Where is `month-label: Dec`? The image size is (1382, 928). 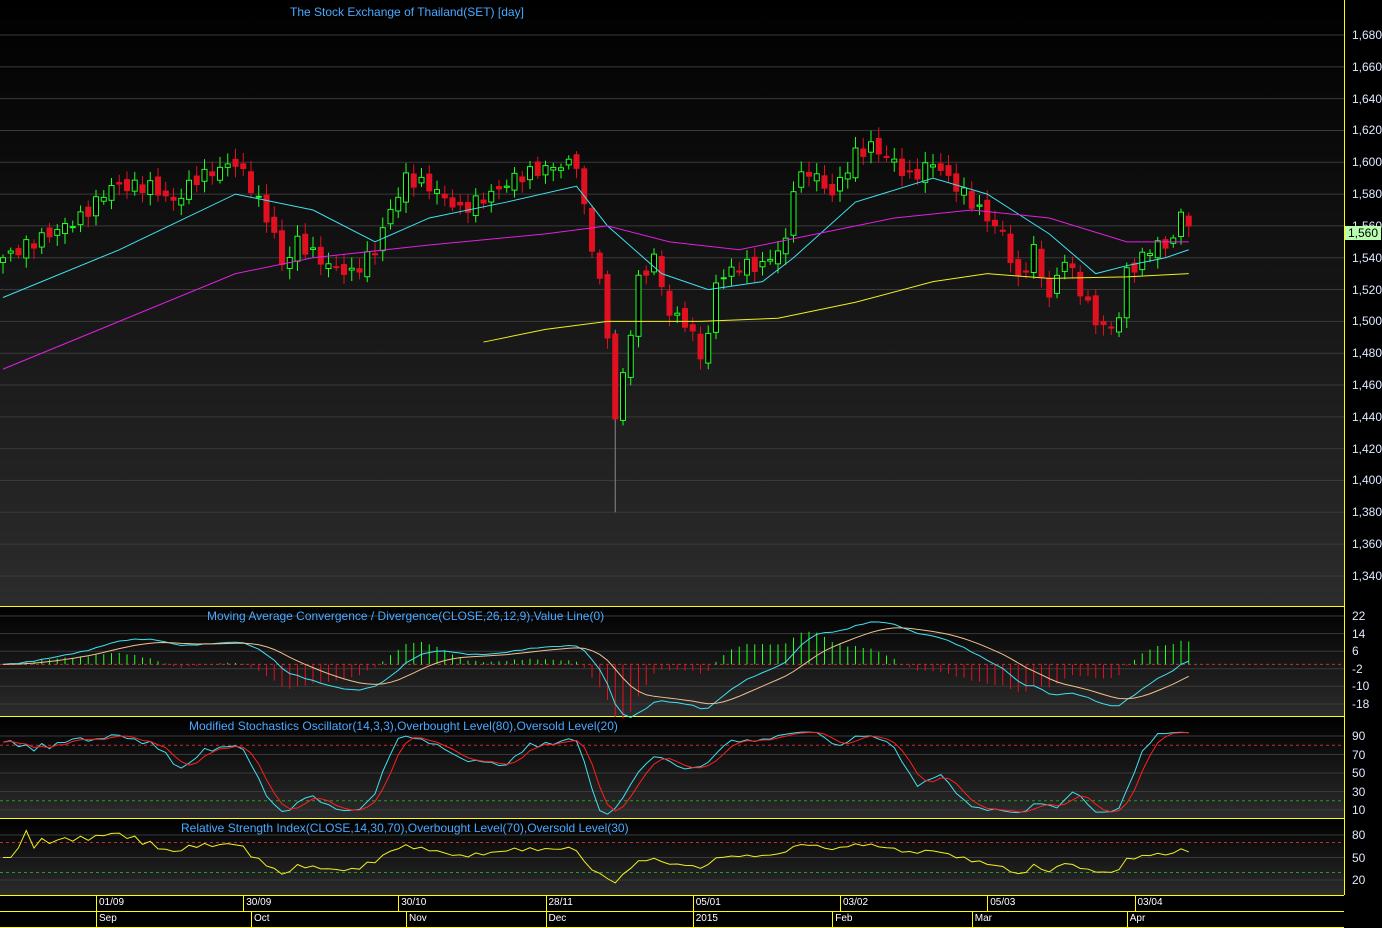
month-label: Dec is located at coordinates (555, 919).